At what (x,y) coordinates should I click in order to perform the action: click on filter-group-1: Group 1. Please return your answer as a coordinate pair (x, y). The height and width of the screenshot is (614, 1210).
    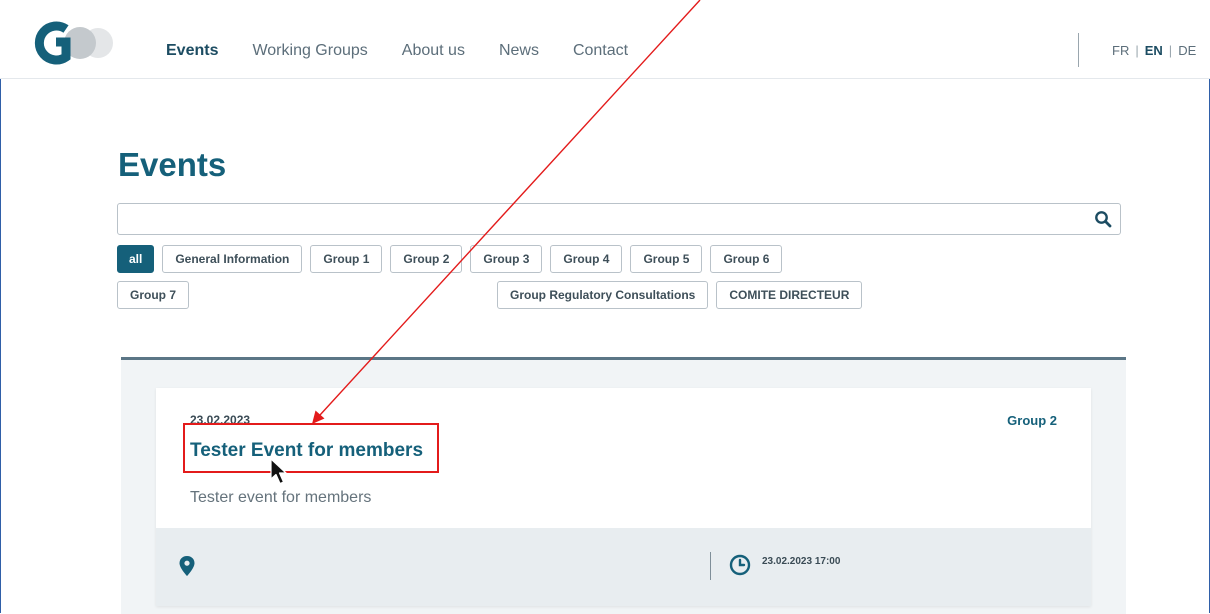
    Looking at the image, I should click on (346, 259).